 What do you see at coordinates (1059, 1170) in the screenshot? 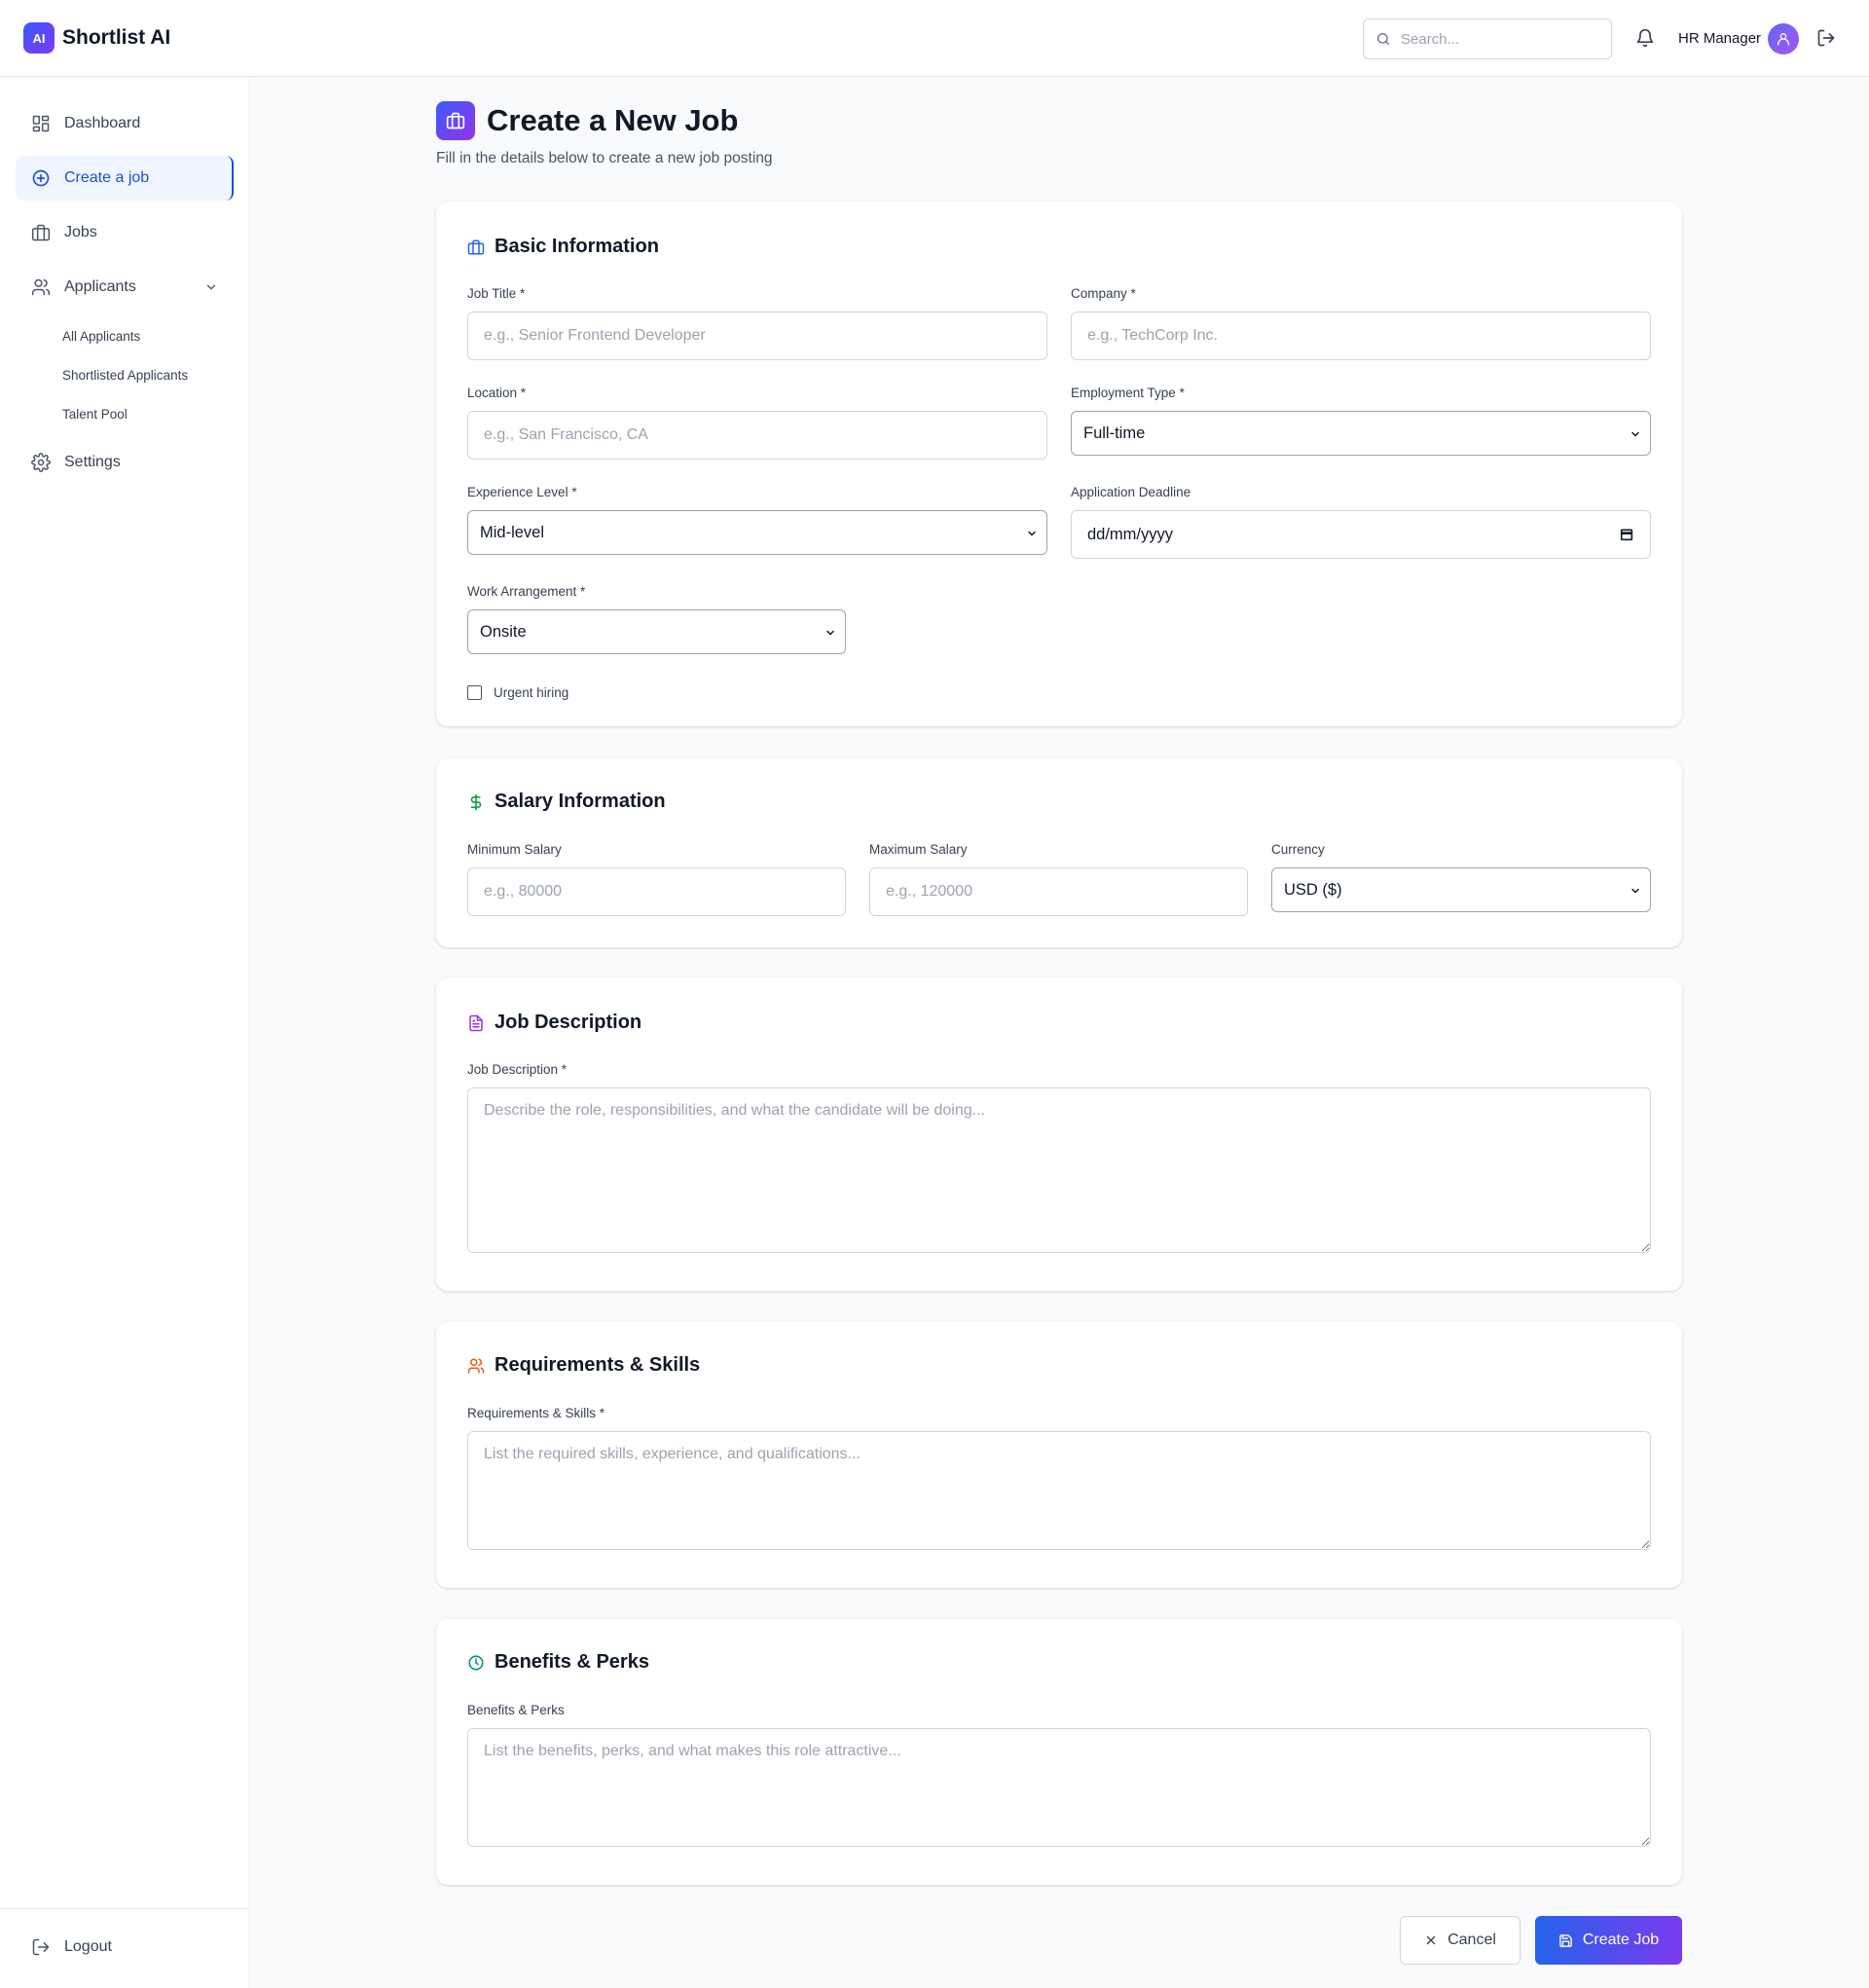
I see `job-description-textarea` at bounding box center [1059, 1170].